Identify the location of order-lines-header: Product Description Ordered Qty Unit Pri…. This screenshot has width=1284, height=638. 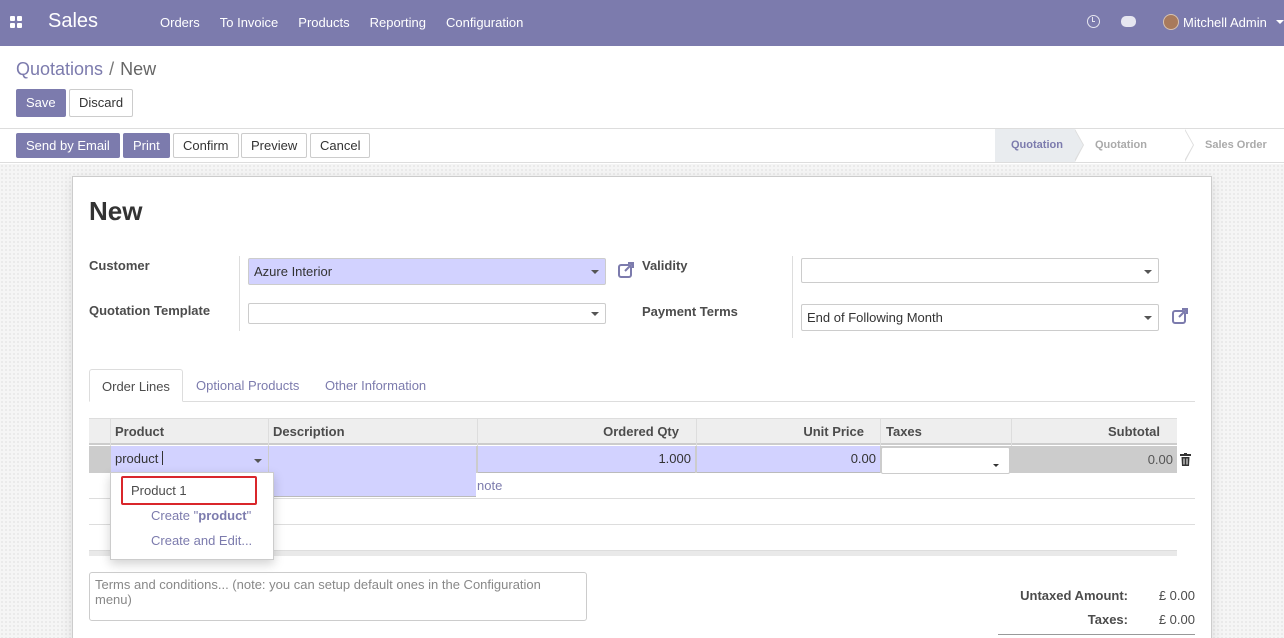
(633, 431).